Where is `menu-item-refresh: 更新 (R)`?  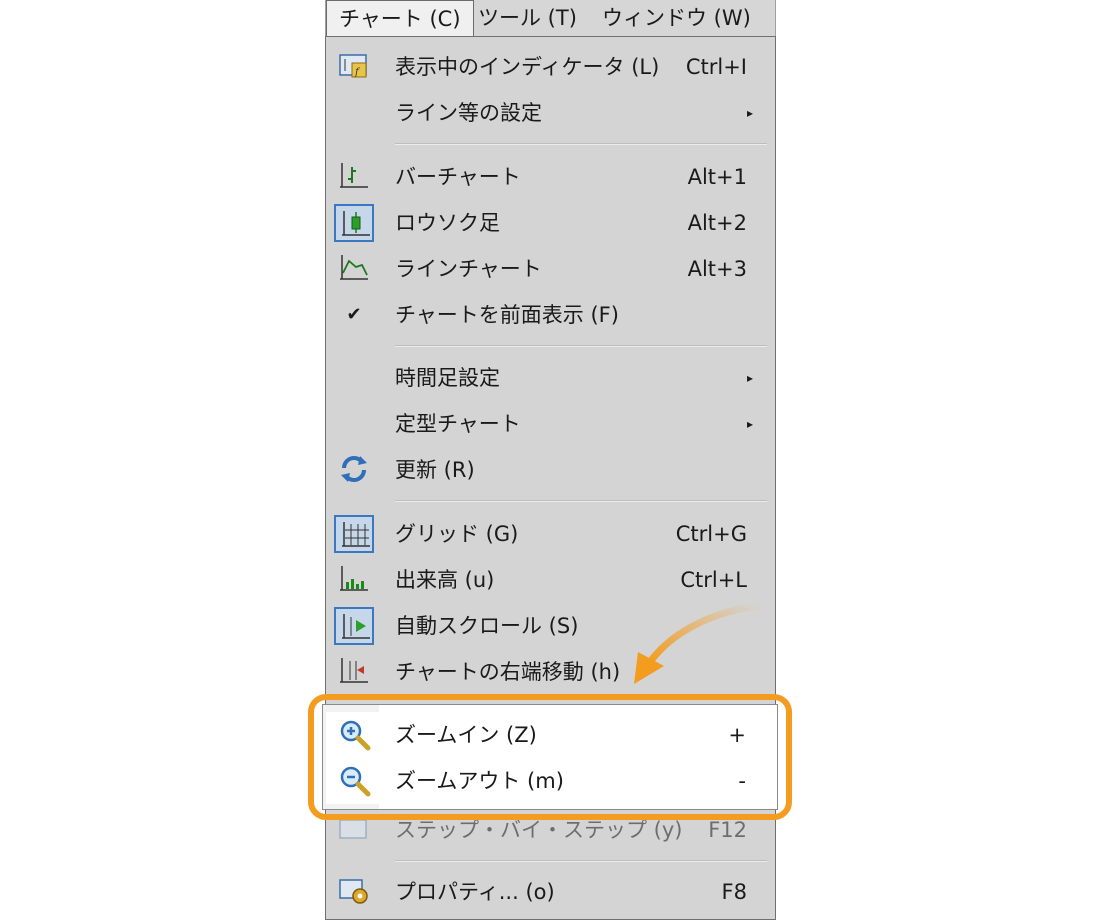 menu-item-refresh: 更新 (R) is located at coordinates (550, 470).